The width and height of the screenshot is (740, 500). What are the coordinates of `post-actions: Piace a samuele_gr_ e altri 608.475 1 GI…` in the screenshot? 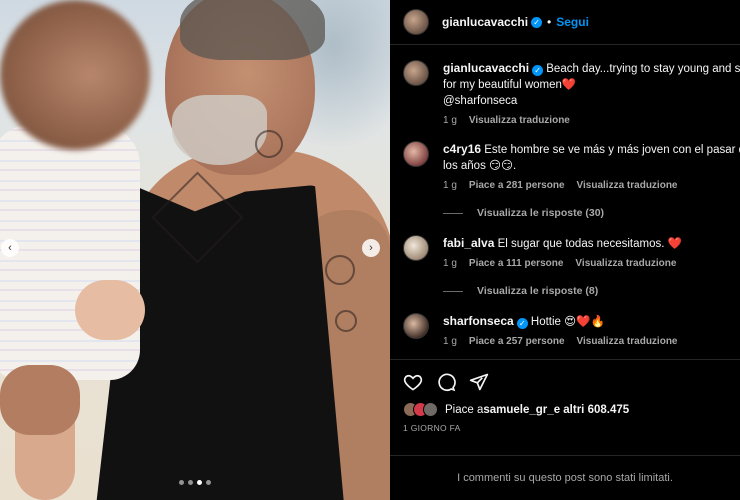 It's located at (565, 396).